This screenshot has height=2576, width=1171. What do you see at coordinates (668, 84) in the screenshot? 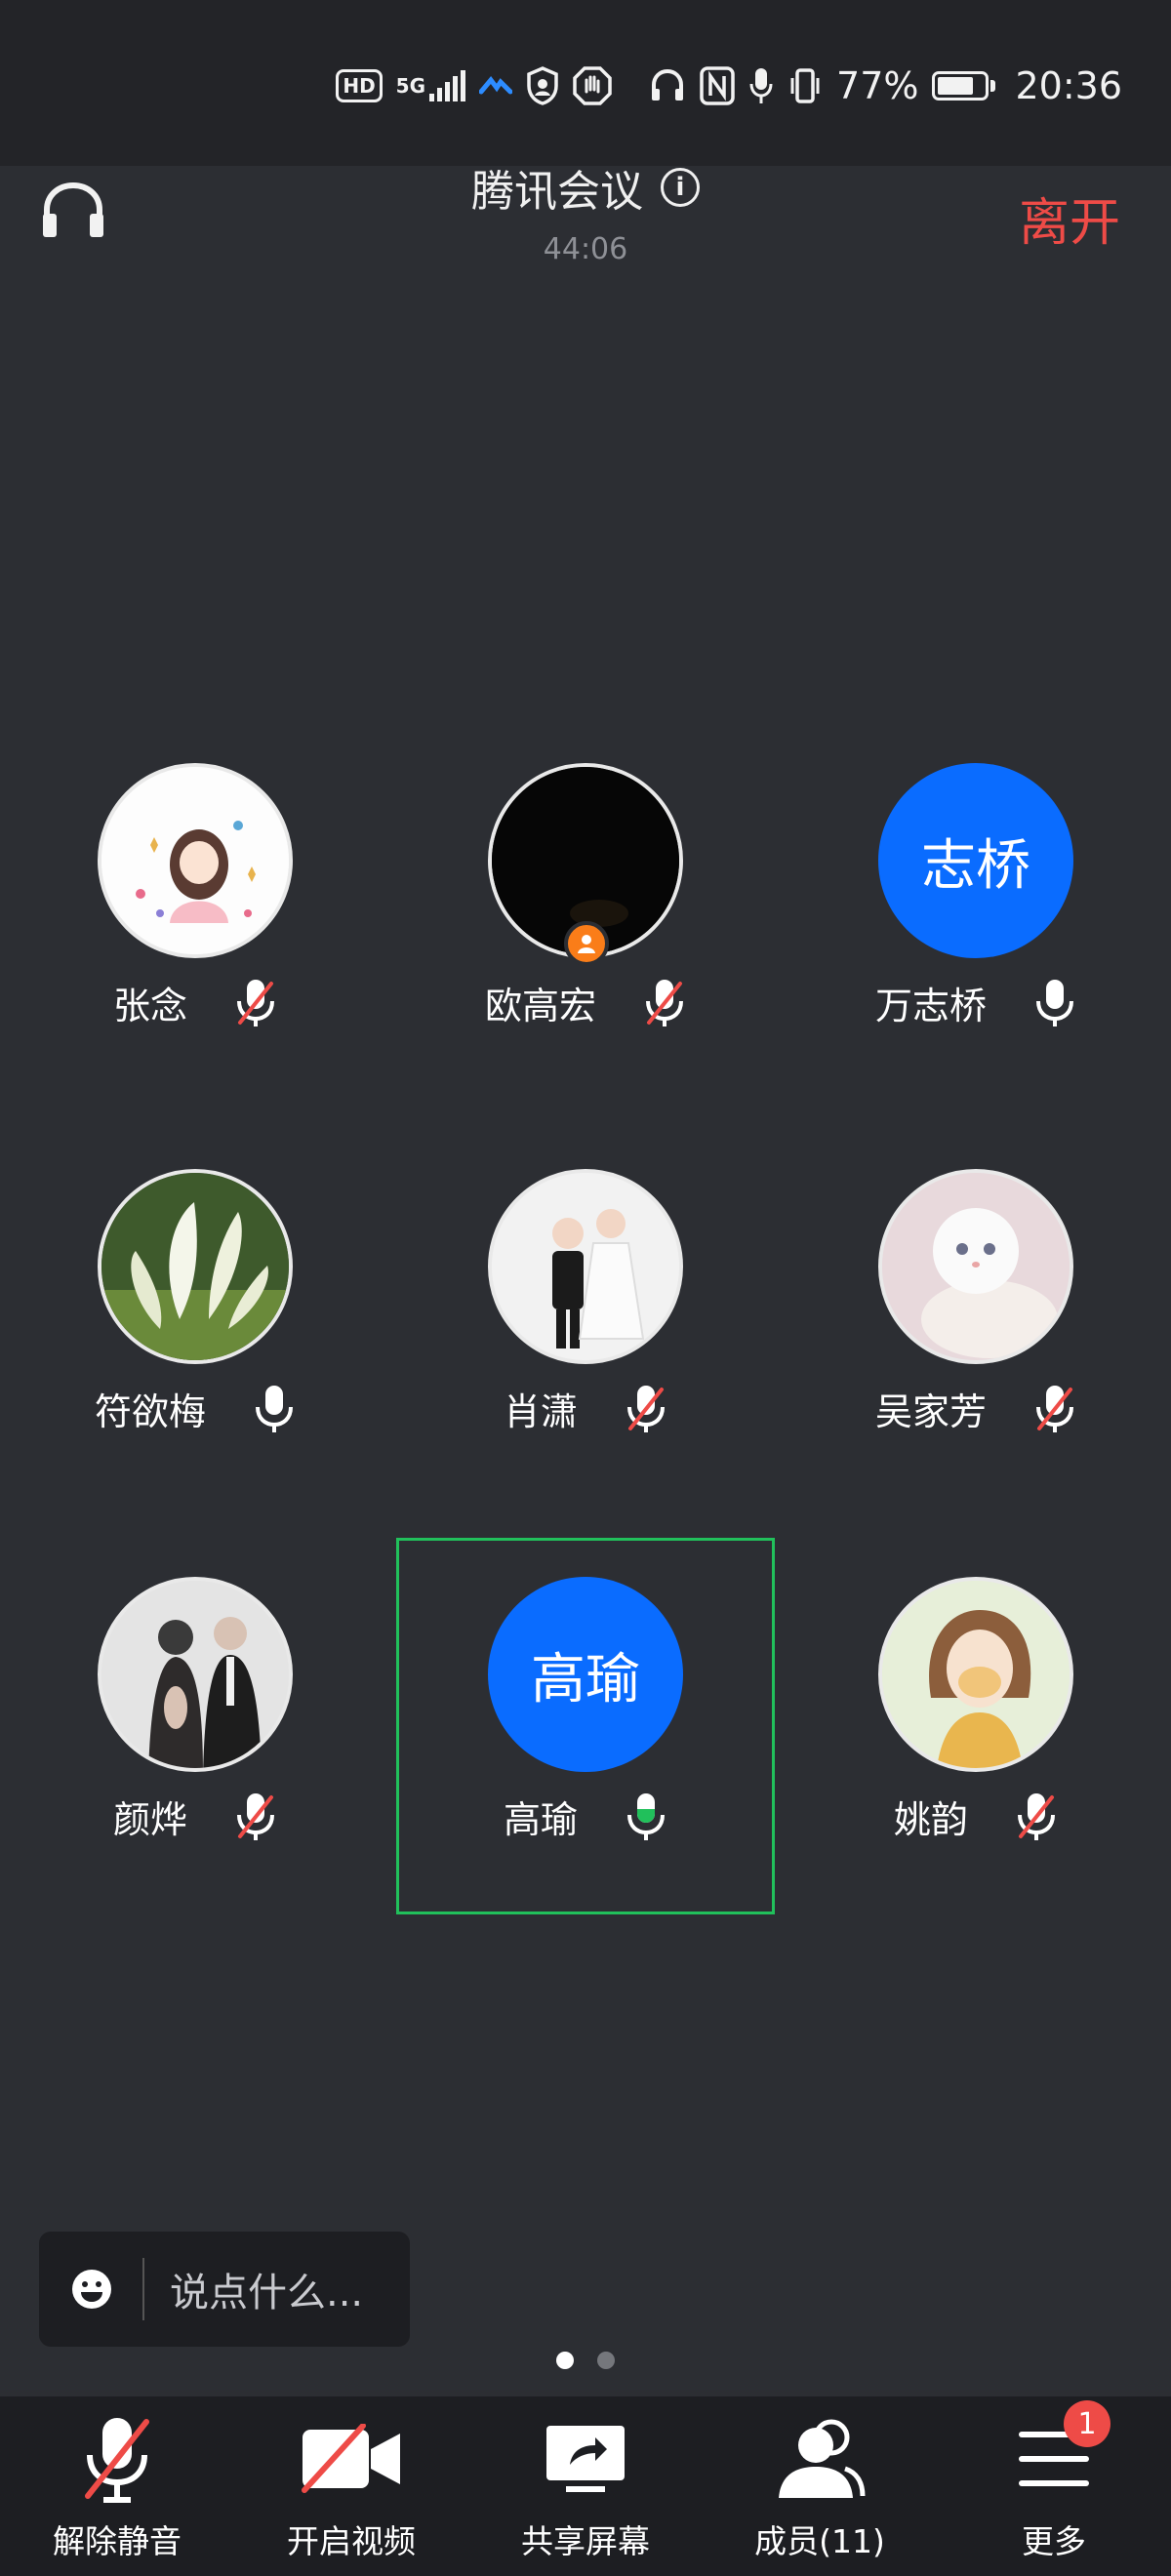
I see `headphones-status-icon` at bounding box center [668, 84].